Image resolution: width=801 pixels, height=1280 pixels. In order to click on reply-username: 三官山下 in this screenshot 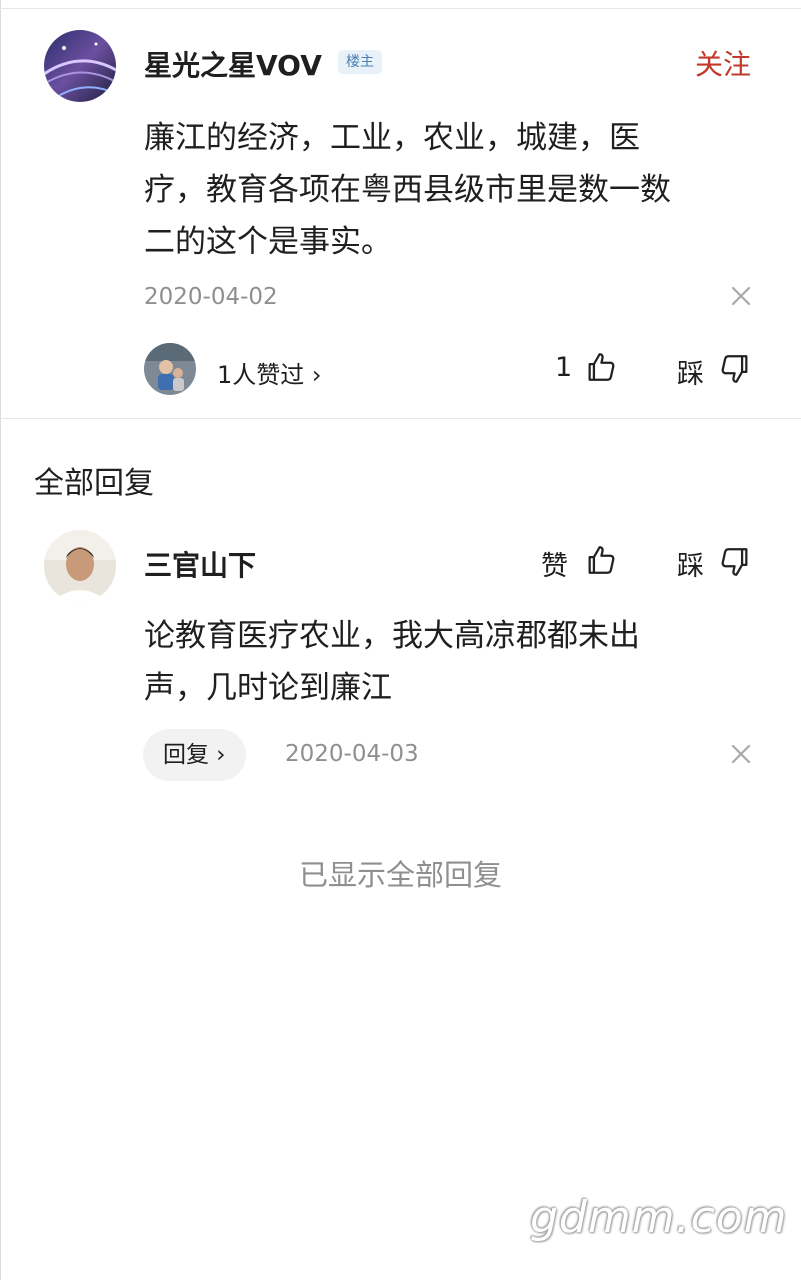, I will do `click(200, 564)`.